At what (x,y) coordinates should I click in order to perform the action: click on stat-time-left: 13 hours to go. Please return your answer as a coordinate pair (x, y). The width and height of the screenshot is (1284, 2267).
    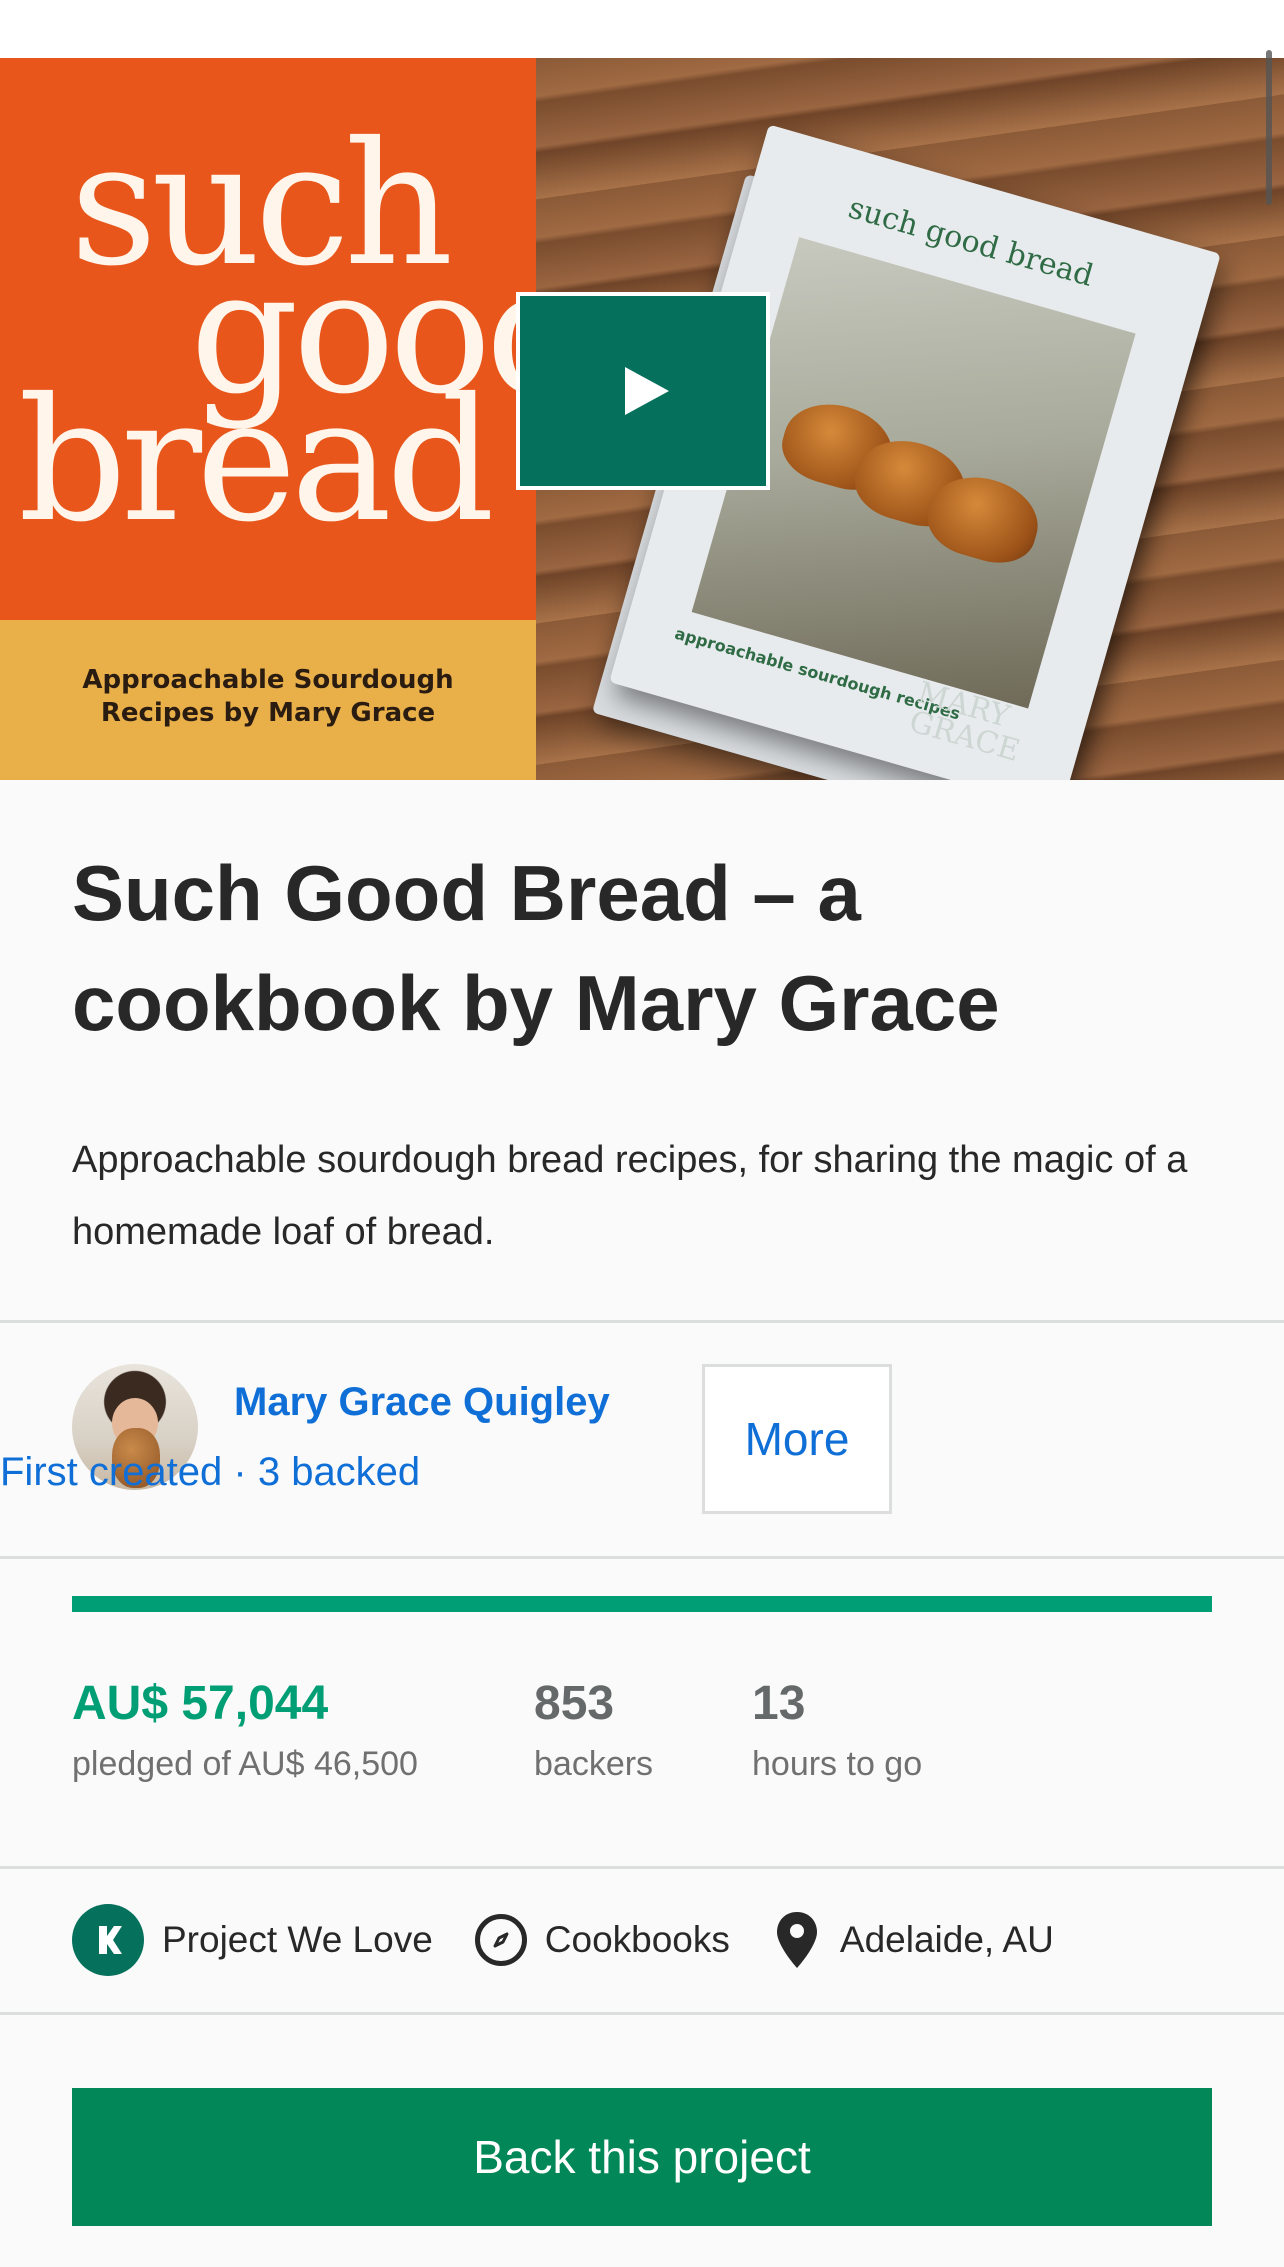
    Looking at the image, I should click on (837, 1730).